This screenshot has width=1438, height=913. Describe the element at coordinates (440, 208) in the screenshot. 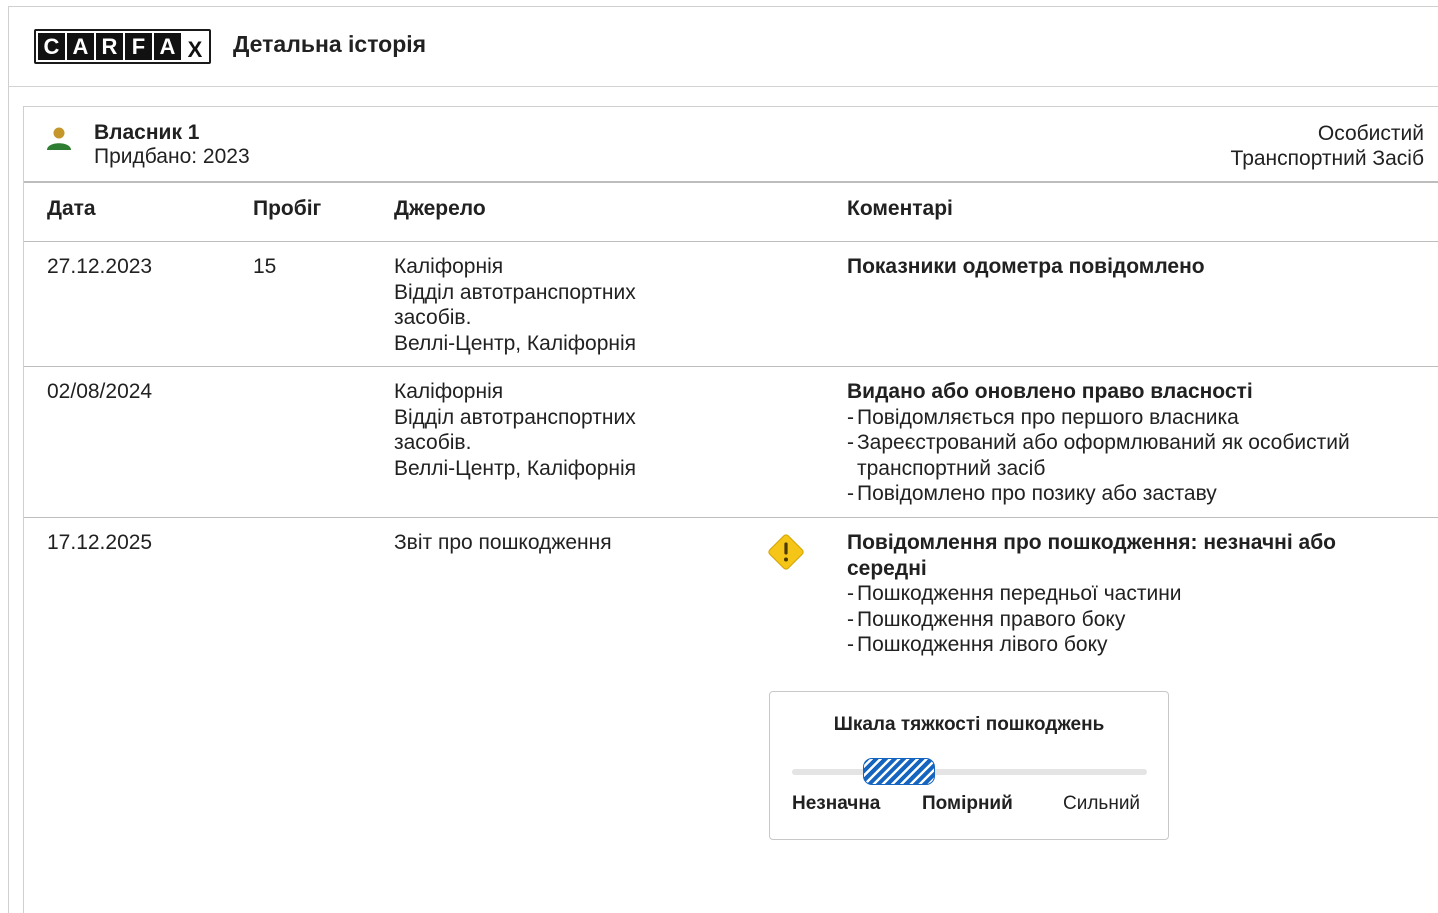

I see `column-header-source: Джерело` at that location.